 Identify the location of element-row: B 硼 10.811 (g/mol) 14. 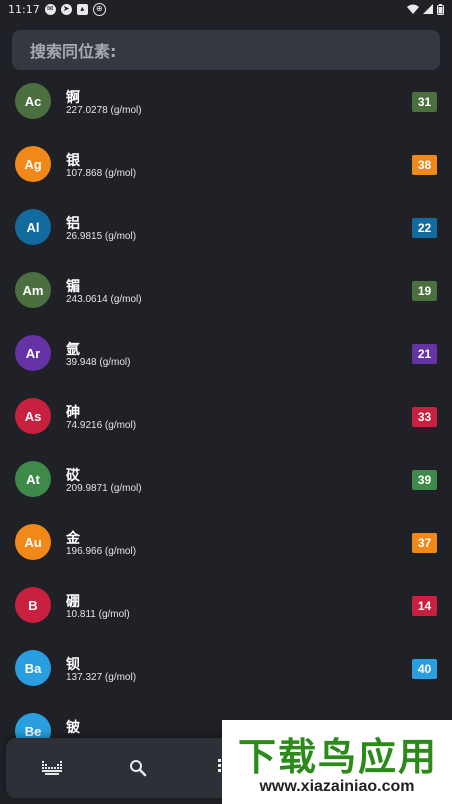
(226, 605).